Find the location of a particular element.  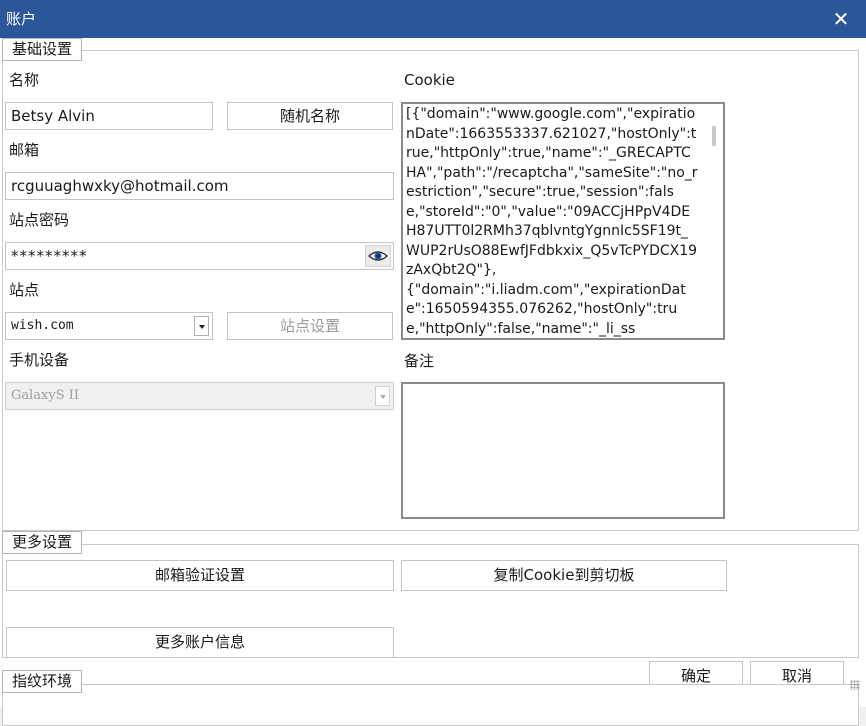

notes-label: 备注 is located at coordinates (419, 361).